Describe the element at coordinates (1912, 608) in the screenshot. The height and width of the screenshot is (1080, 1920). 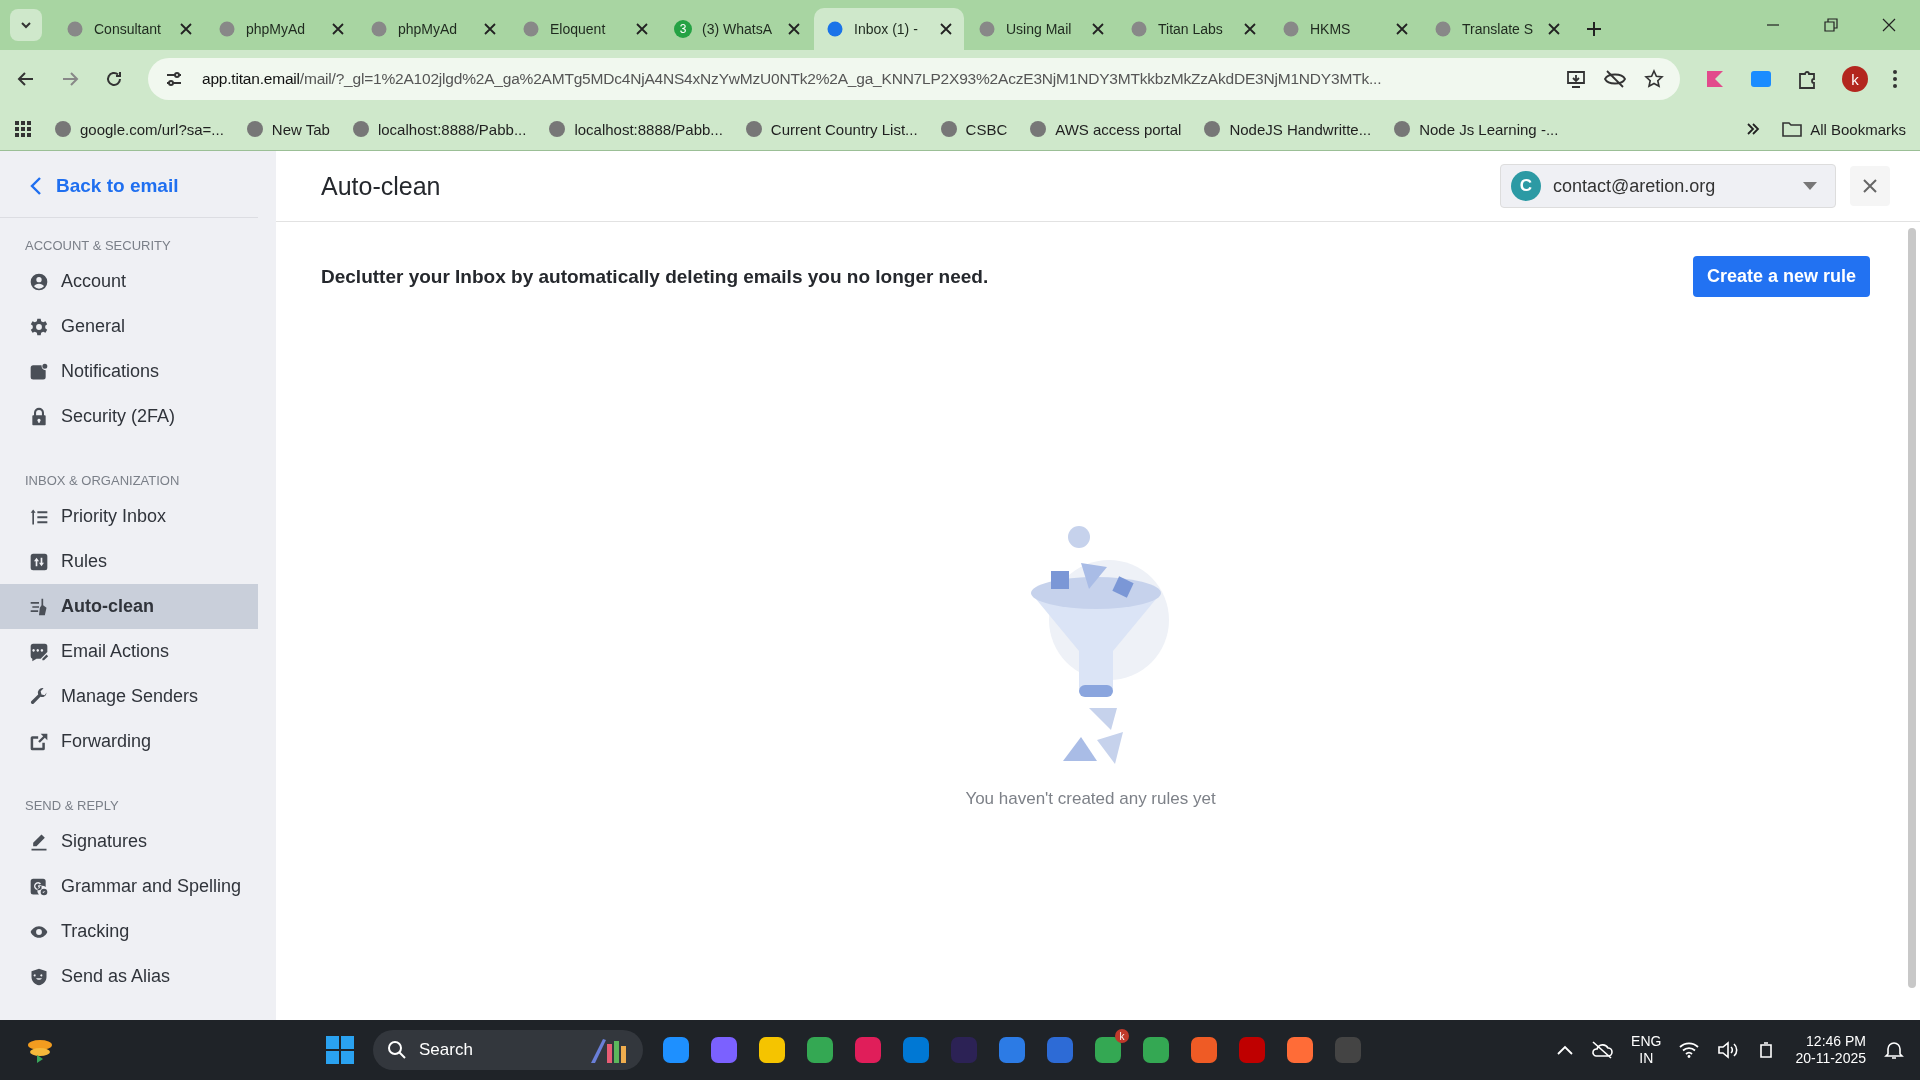
I see `scrollbar` at that location.